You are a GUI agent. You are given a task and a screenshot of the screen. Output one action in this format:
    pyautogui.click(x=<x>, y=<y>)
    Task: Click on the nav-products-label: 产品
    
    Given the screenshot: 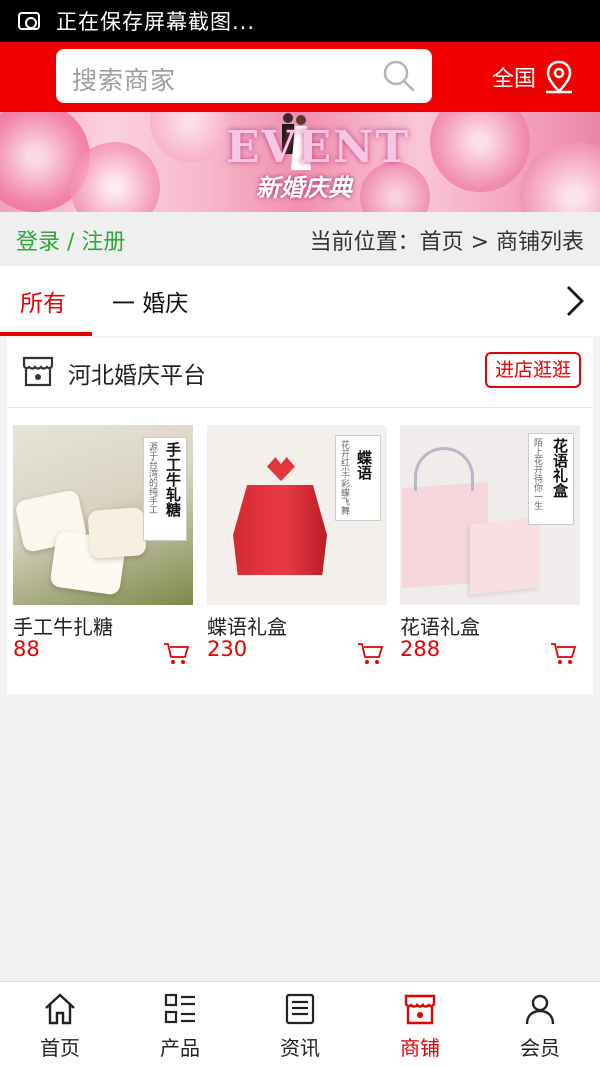 What is the action you would take?
    pyautogui.click(x=180, y=1048)
    